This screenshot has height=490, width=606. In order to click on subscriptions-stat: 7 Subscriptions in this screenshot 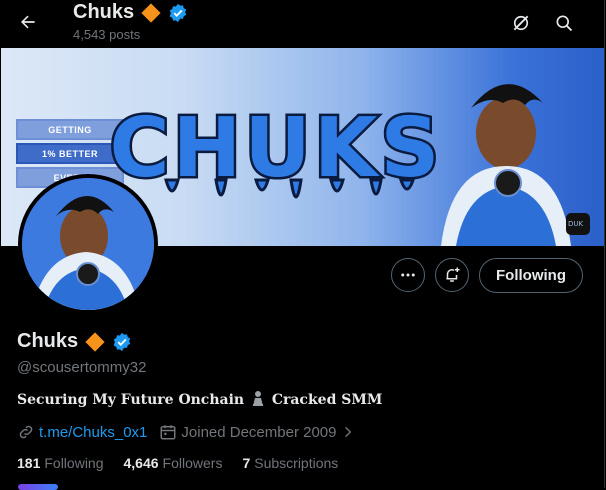, I will do `click(290, 463)`.